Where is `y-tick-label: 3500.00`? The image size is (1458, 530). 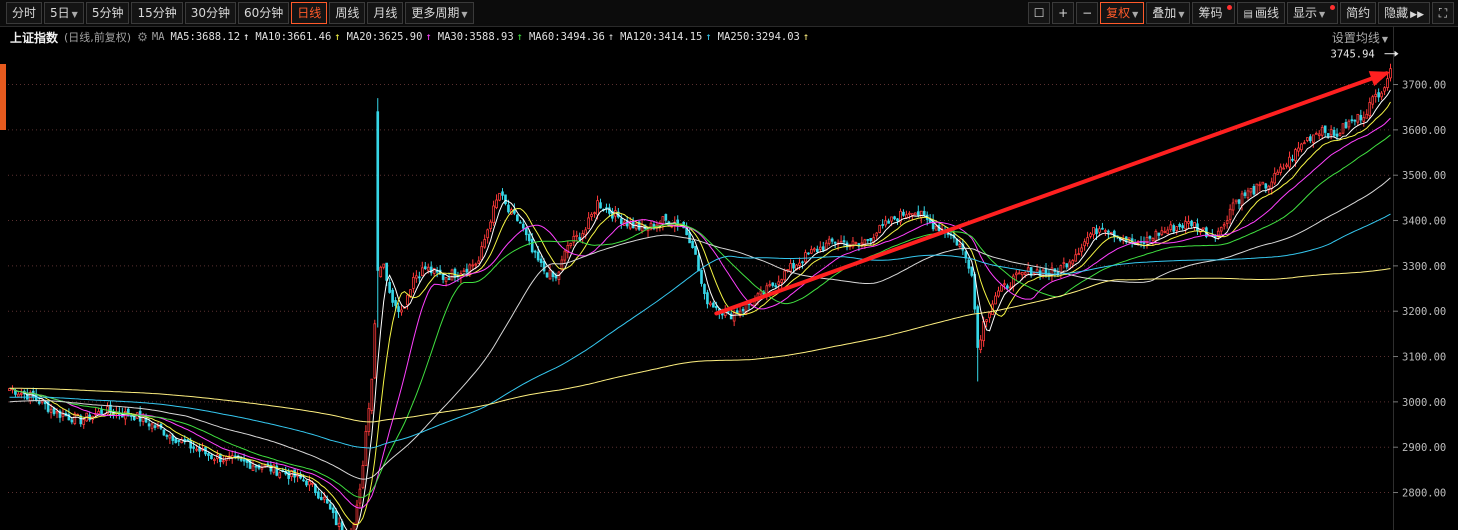 y-tick-label: 3500.00 is located at coordinates (1424, 176).